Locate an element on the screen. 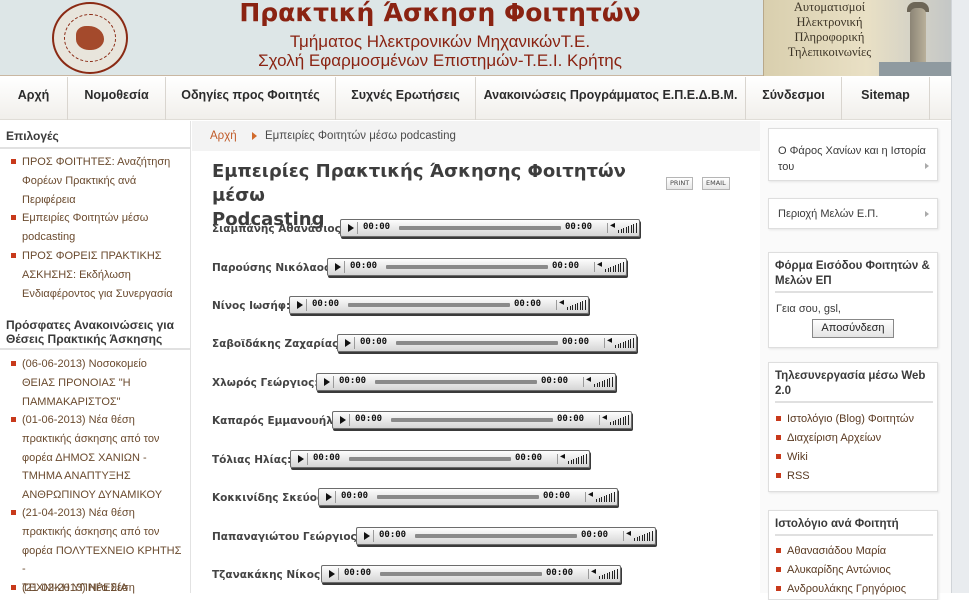  news-item: (21-02-2013) Νέα θέση is located at coordinates (98, 588).